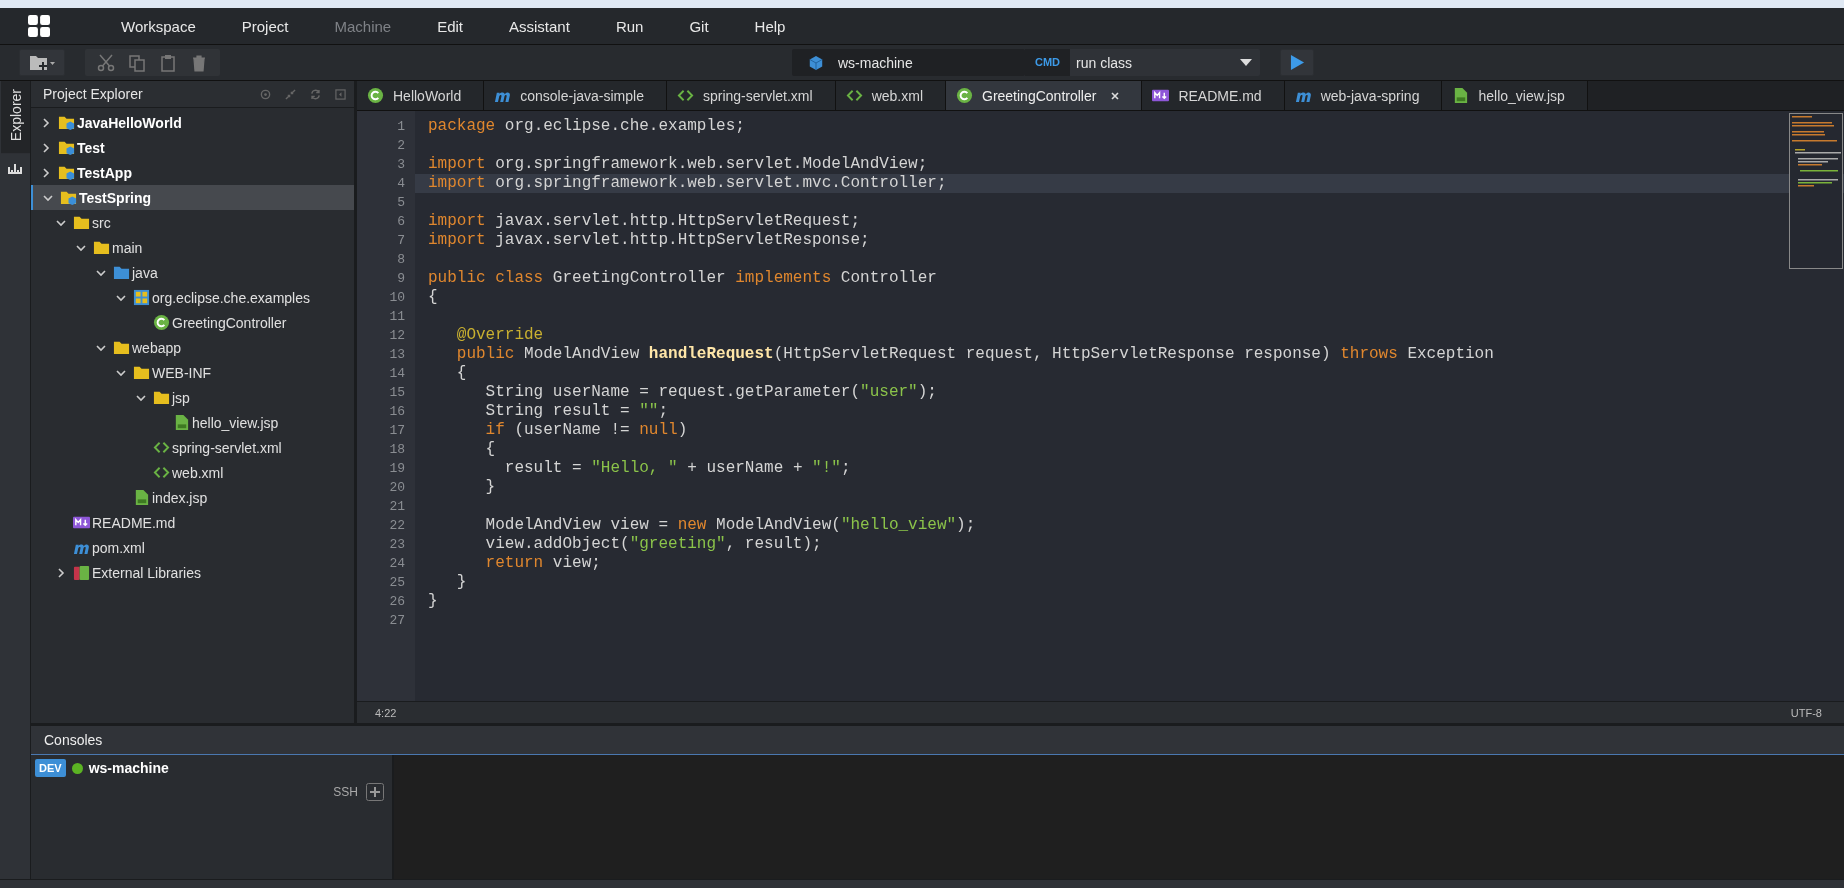 Image resolution: width=1844 pixels, height=888 pixels. What do you see at coordinates (461, 373) in the screenshot?
I see `code-line: {` at bounding box center [461, 373].